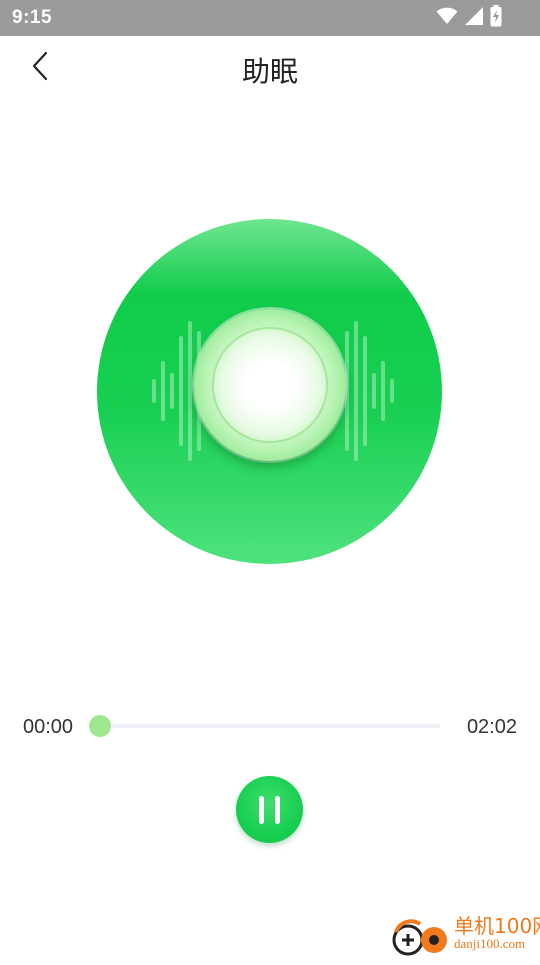 The width and height of the screenshot is (540, 965). What do you see at coordinates (264, 726) in the screenshot?
I see `progress-slider` at bounding box center [264, 726].